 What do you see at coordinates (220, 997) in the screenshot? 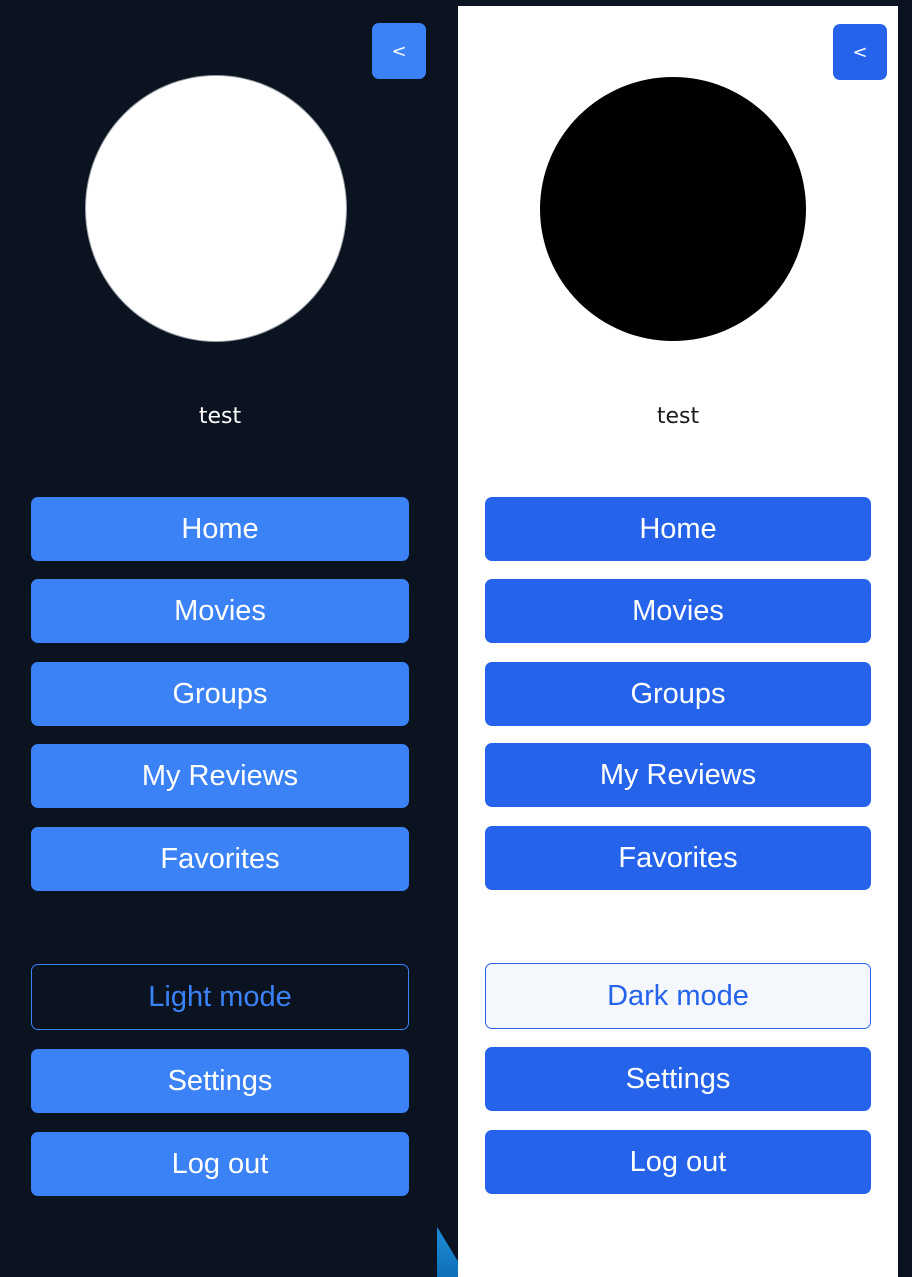
I see `theme-toggle-button: Light mode` at bounding box center [220, 997].